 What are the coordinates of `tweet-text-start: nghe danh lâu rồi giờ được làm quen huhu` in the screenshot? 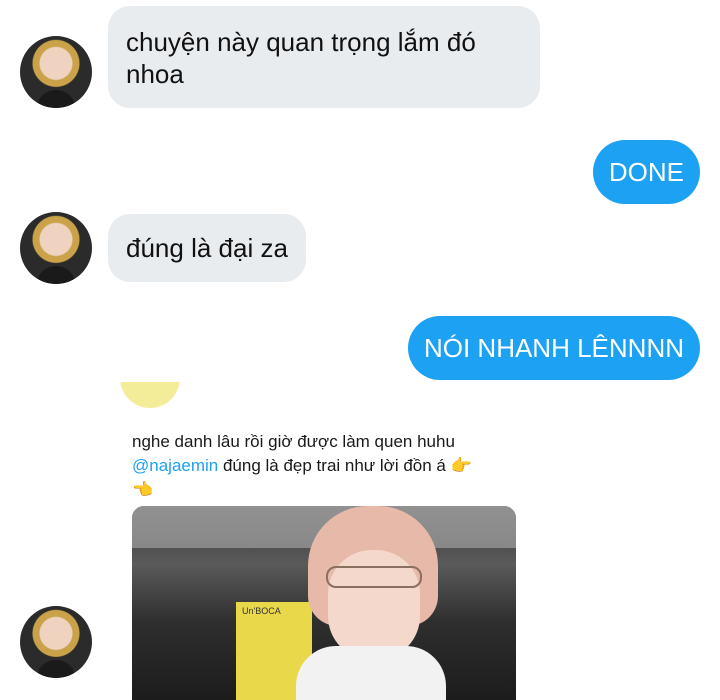 It's located at (293, 441).